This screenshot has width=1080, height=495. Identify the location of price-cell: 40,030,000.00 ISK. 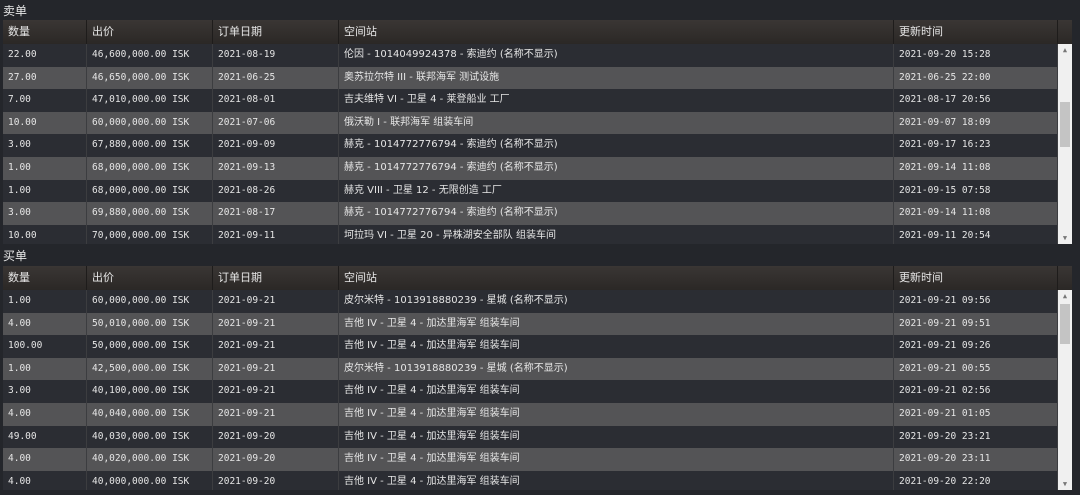
(150, 437).